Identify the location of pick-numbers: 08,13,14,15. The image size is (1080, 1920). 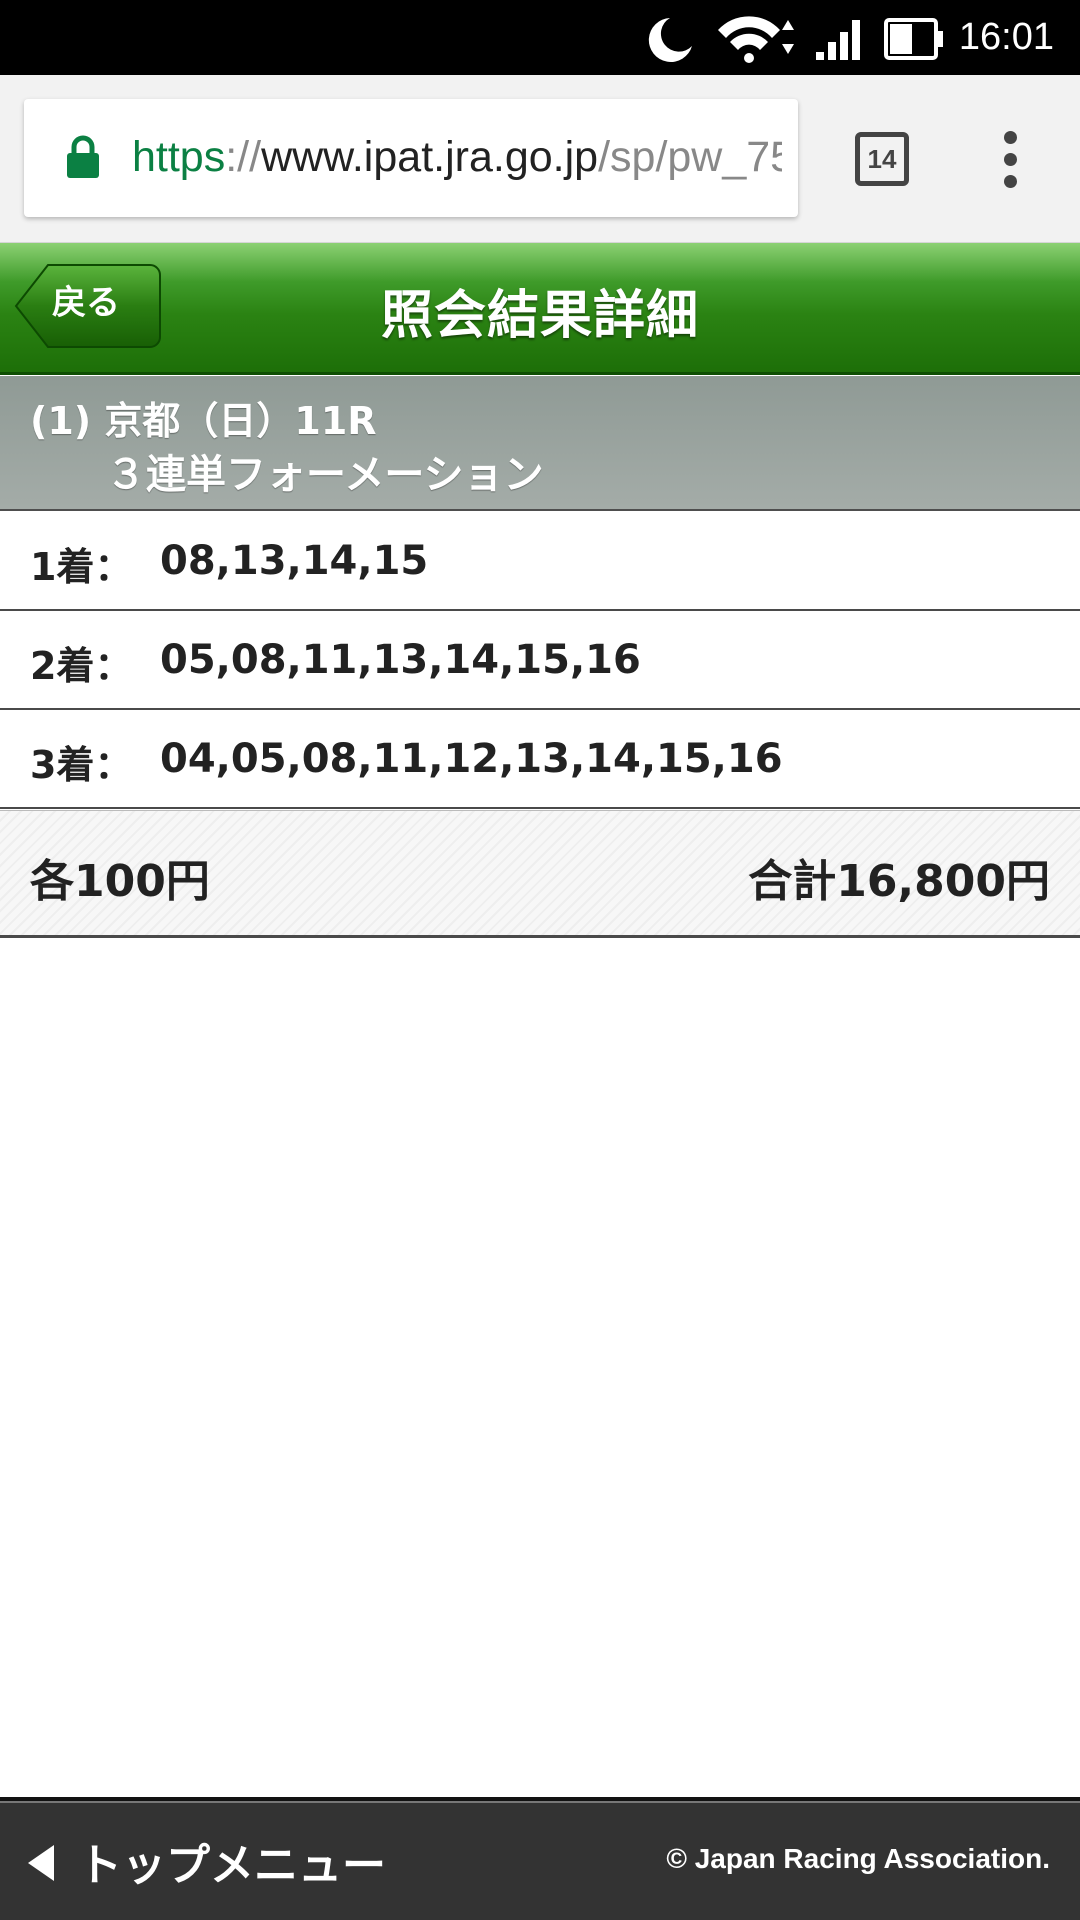
(294, 561).